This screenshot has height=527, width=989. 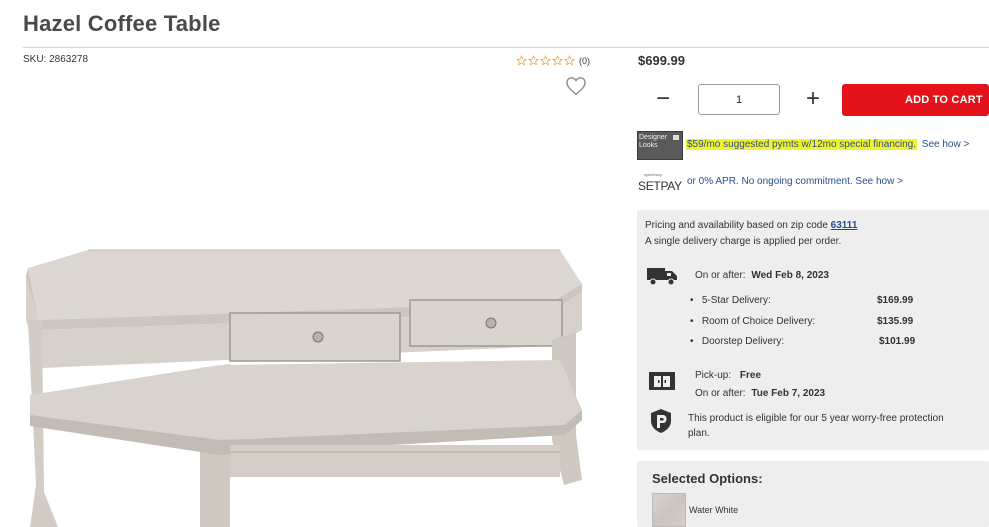 I want to click on delivery-option-price: $101.99, so click(x=897, y=341).